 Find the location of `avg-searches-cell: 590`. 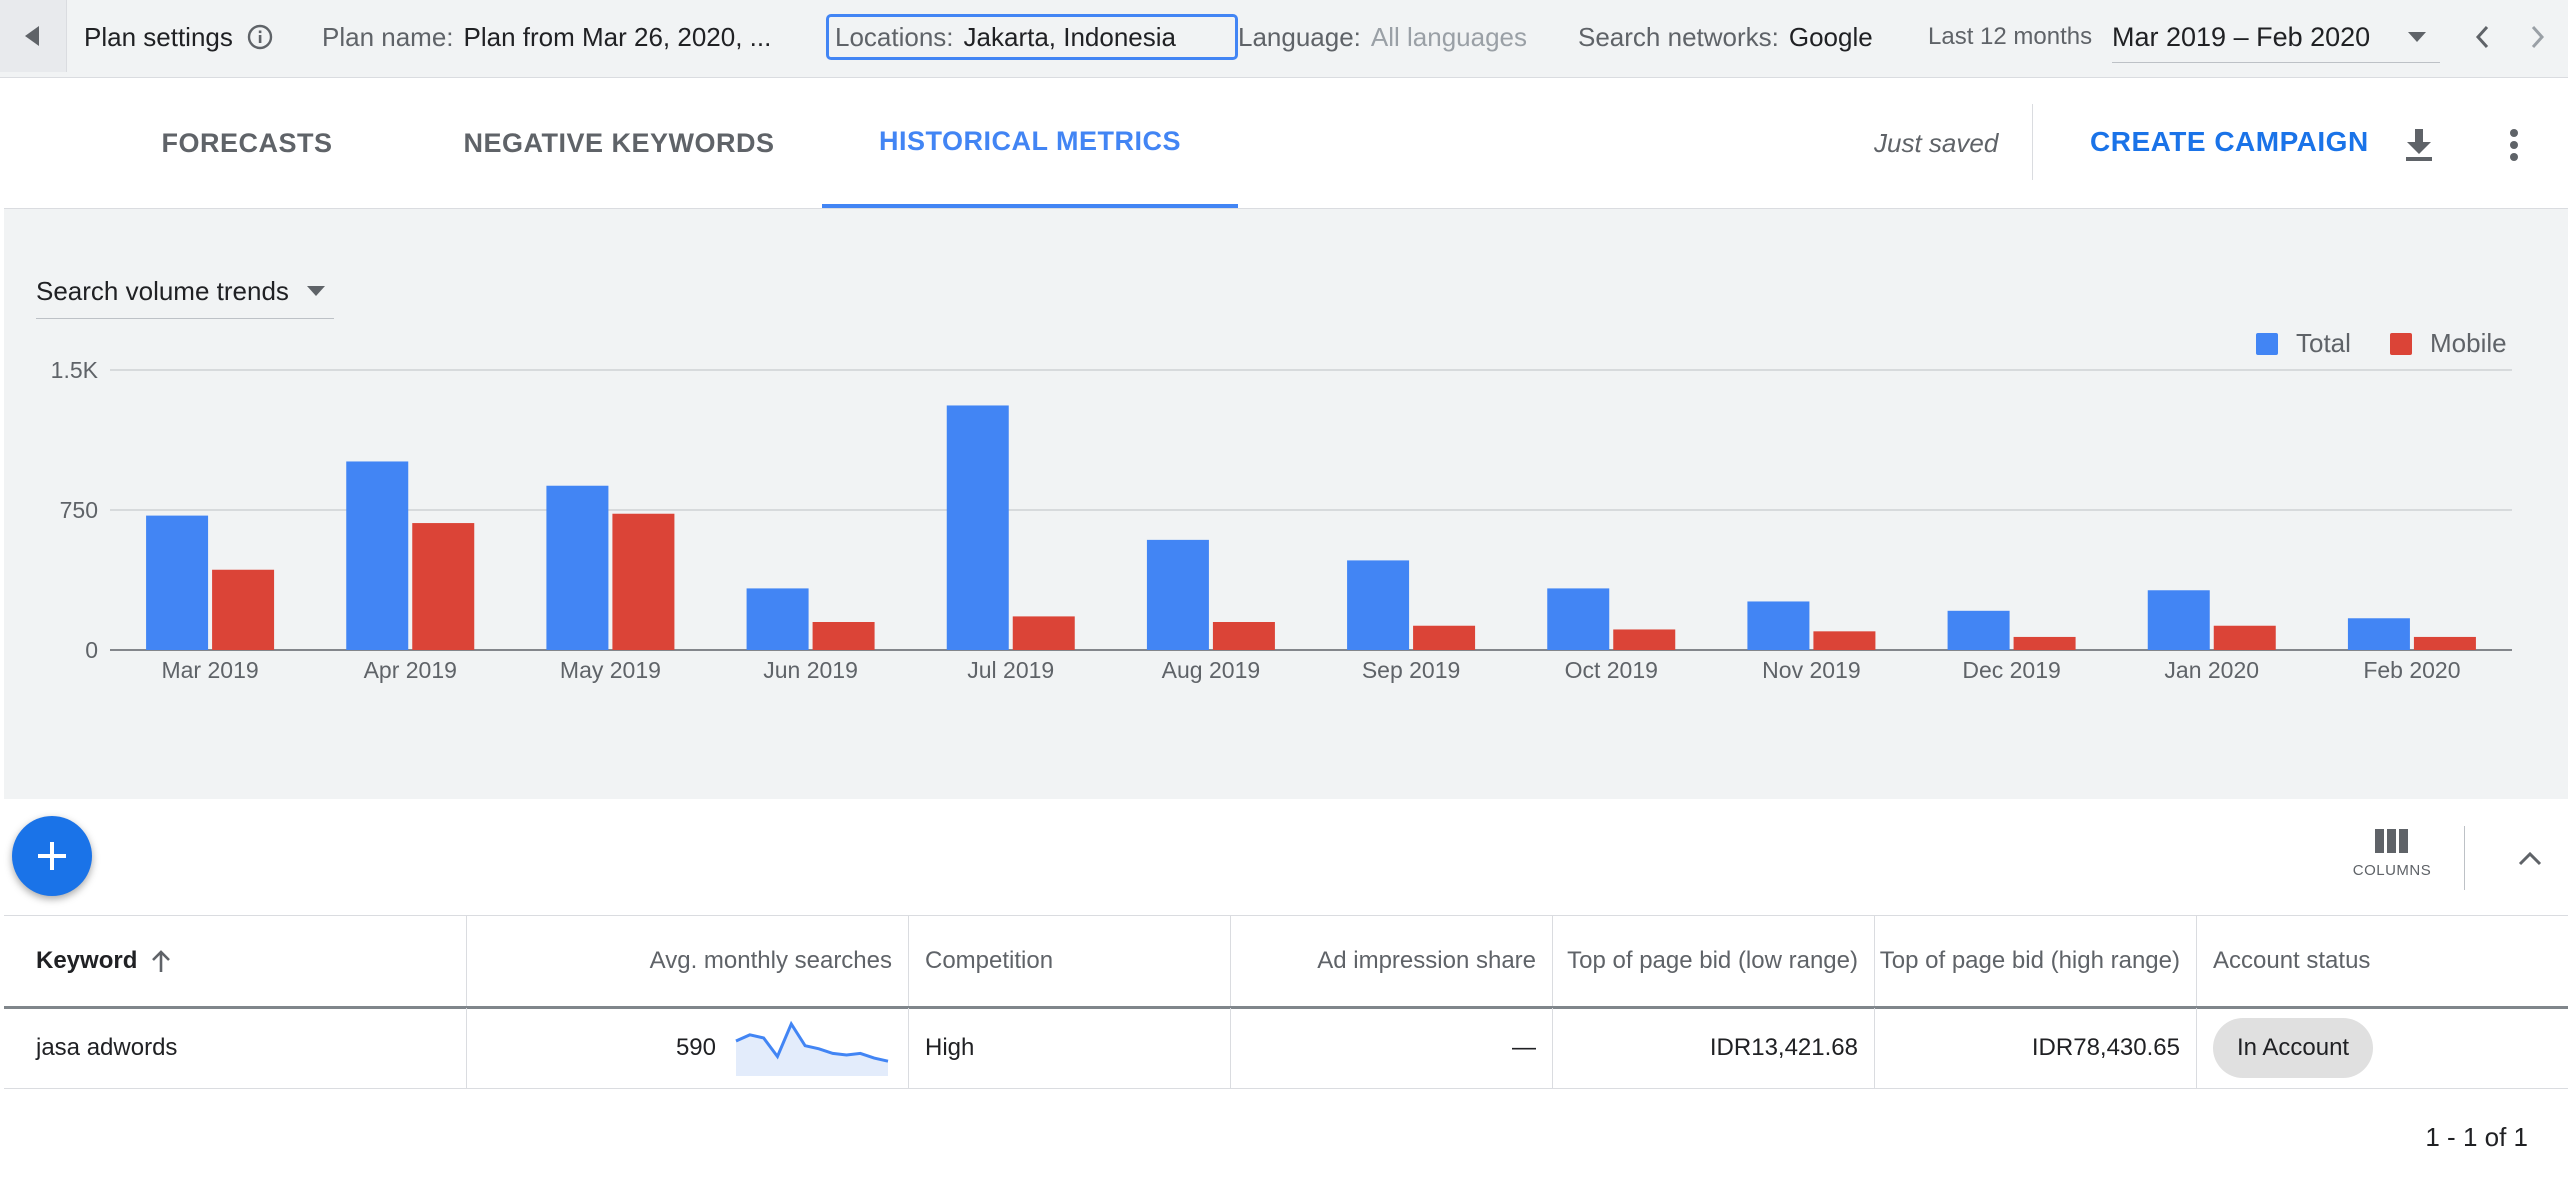

avg-searches-cell: 590 is located at coordinates (687, 1048).